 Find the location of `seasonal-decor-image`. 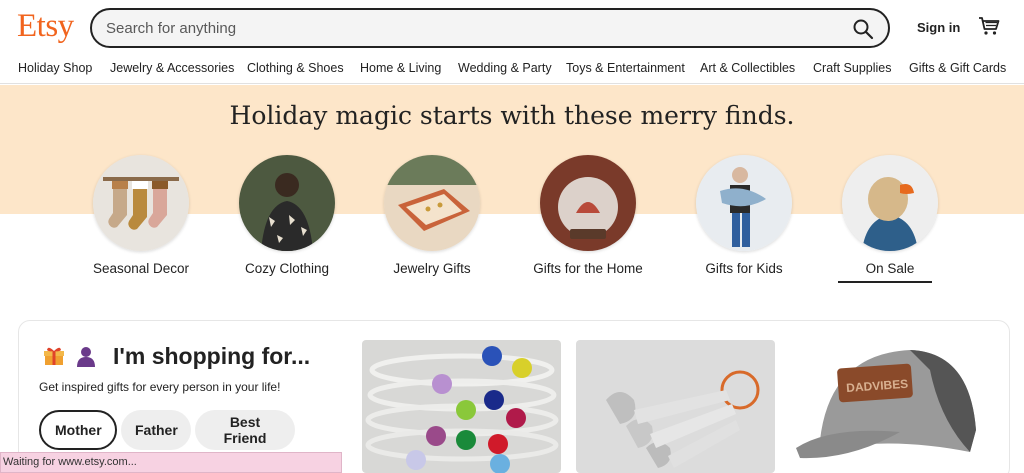

seasonal-decor-image is located at coordinates (141, 203).